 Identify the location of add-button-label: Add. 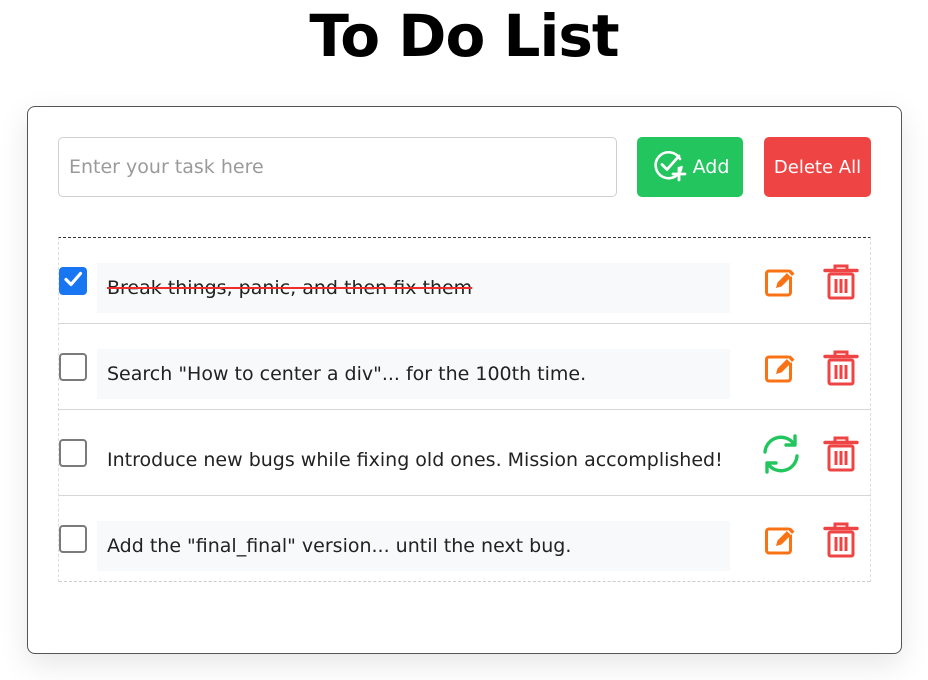
(711, 167).